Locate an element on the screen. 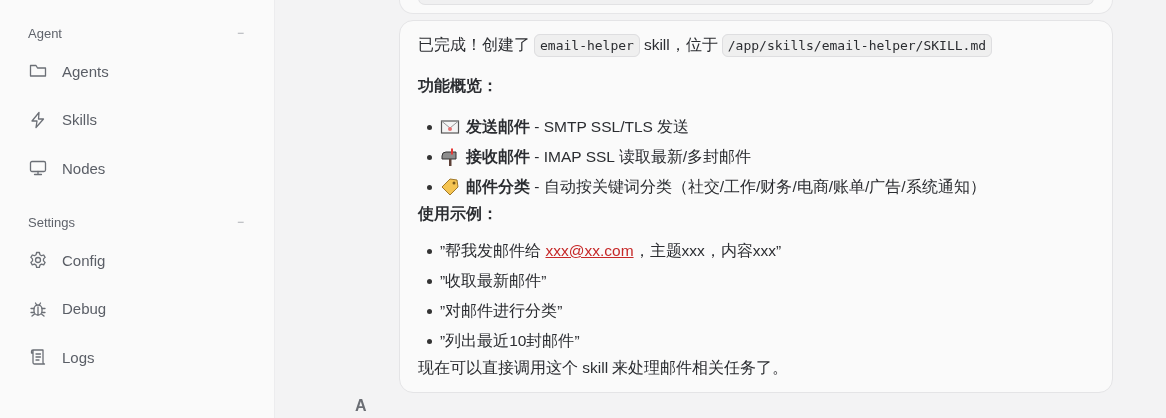  message-text: 已完成！创建了 email-helper skill，位于 /app/skills/email-helper/SKILL.md is located at coordinates (756, 45).